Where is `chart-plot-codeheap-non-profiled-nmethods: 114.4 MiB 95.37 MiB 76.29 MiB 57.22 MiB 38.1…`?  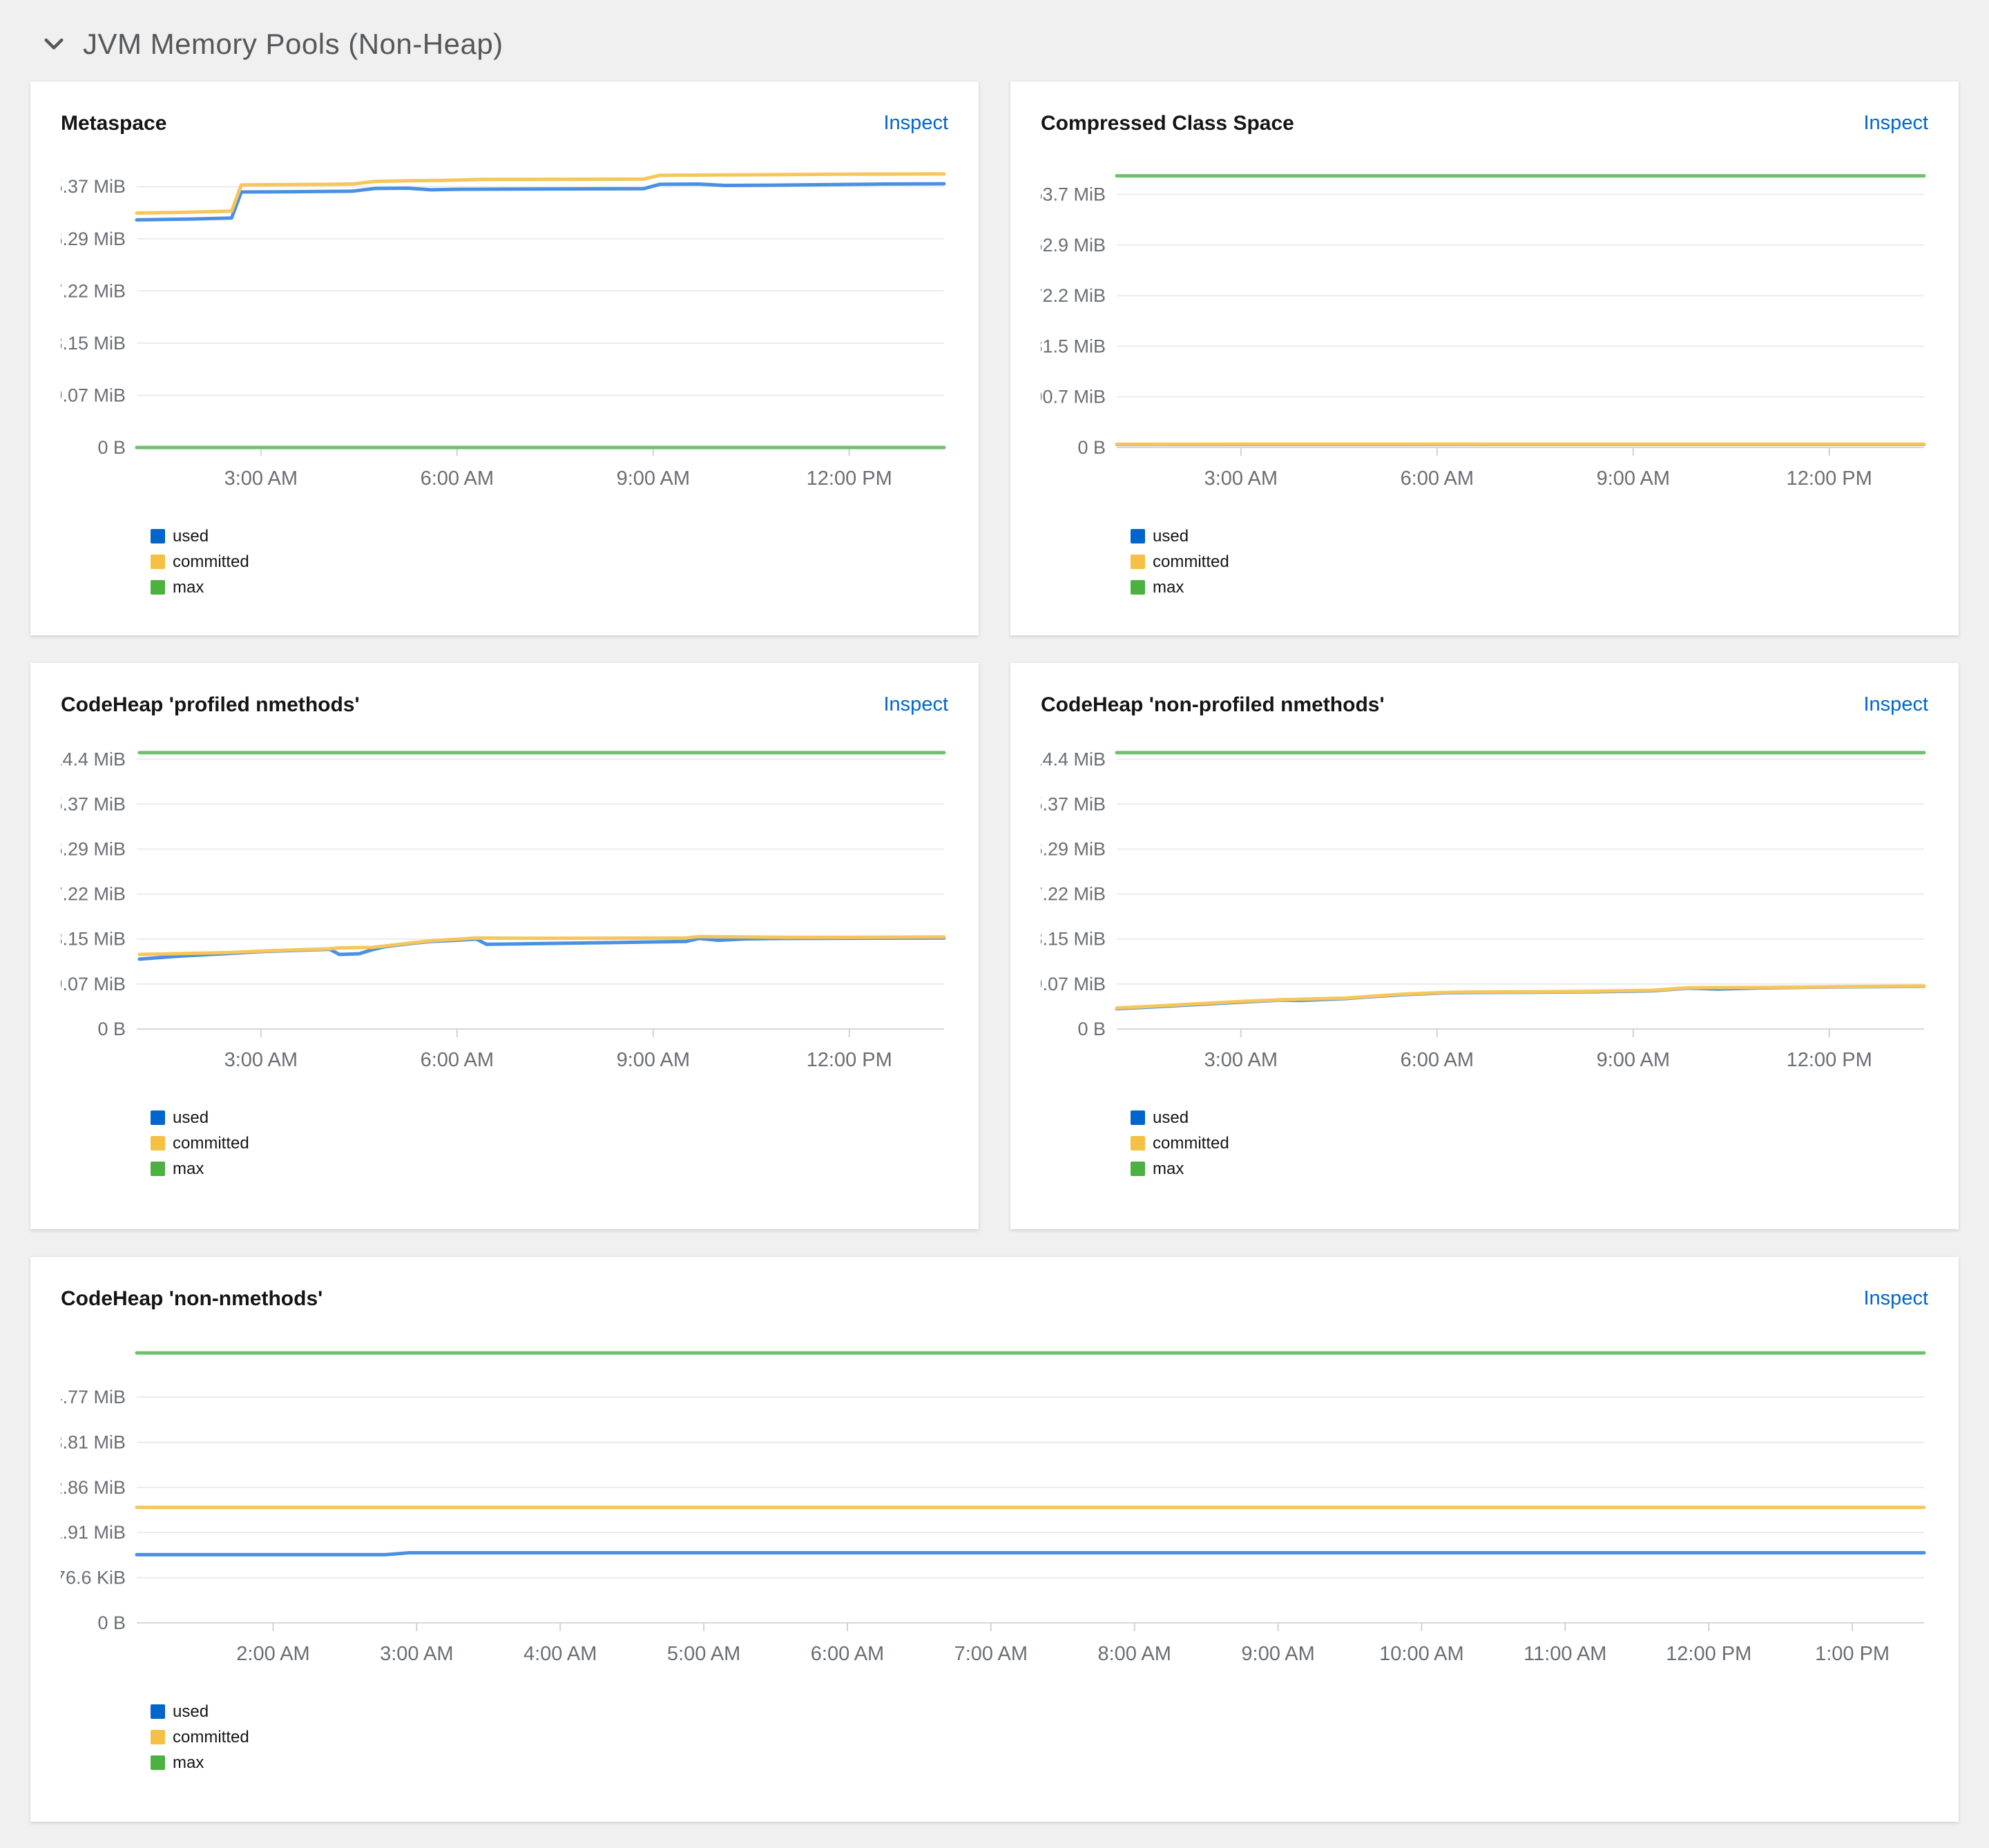
chart-plot-codeheap-non-profiled-nmethods: 114.4 MiB 95.37 MiB 76.29 MiB 57.22 MiB 38.1… is located at coordinates (1474, 908).